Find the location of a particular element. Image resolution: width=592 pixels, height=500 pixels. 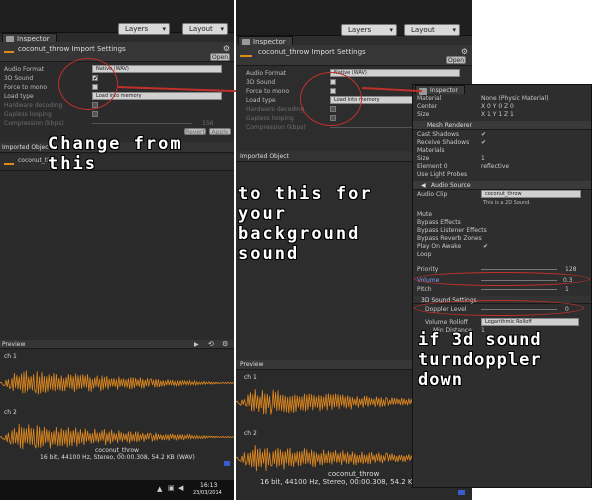

left_panel-label-1: 3D Sound is located at coordinates (19, 78).